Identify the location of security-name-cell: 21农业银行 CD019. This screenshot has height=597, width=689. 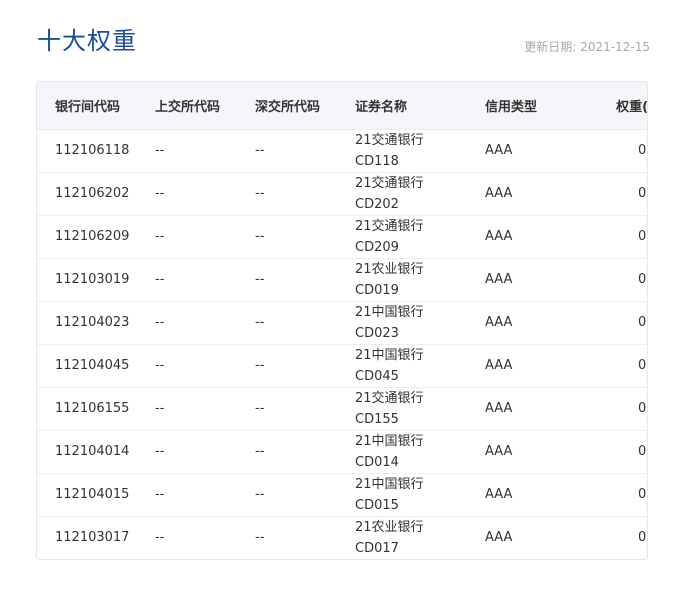
(420, 279).